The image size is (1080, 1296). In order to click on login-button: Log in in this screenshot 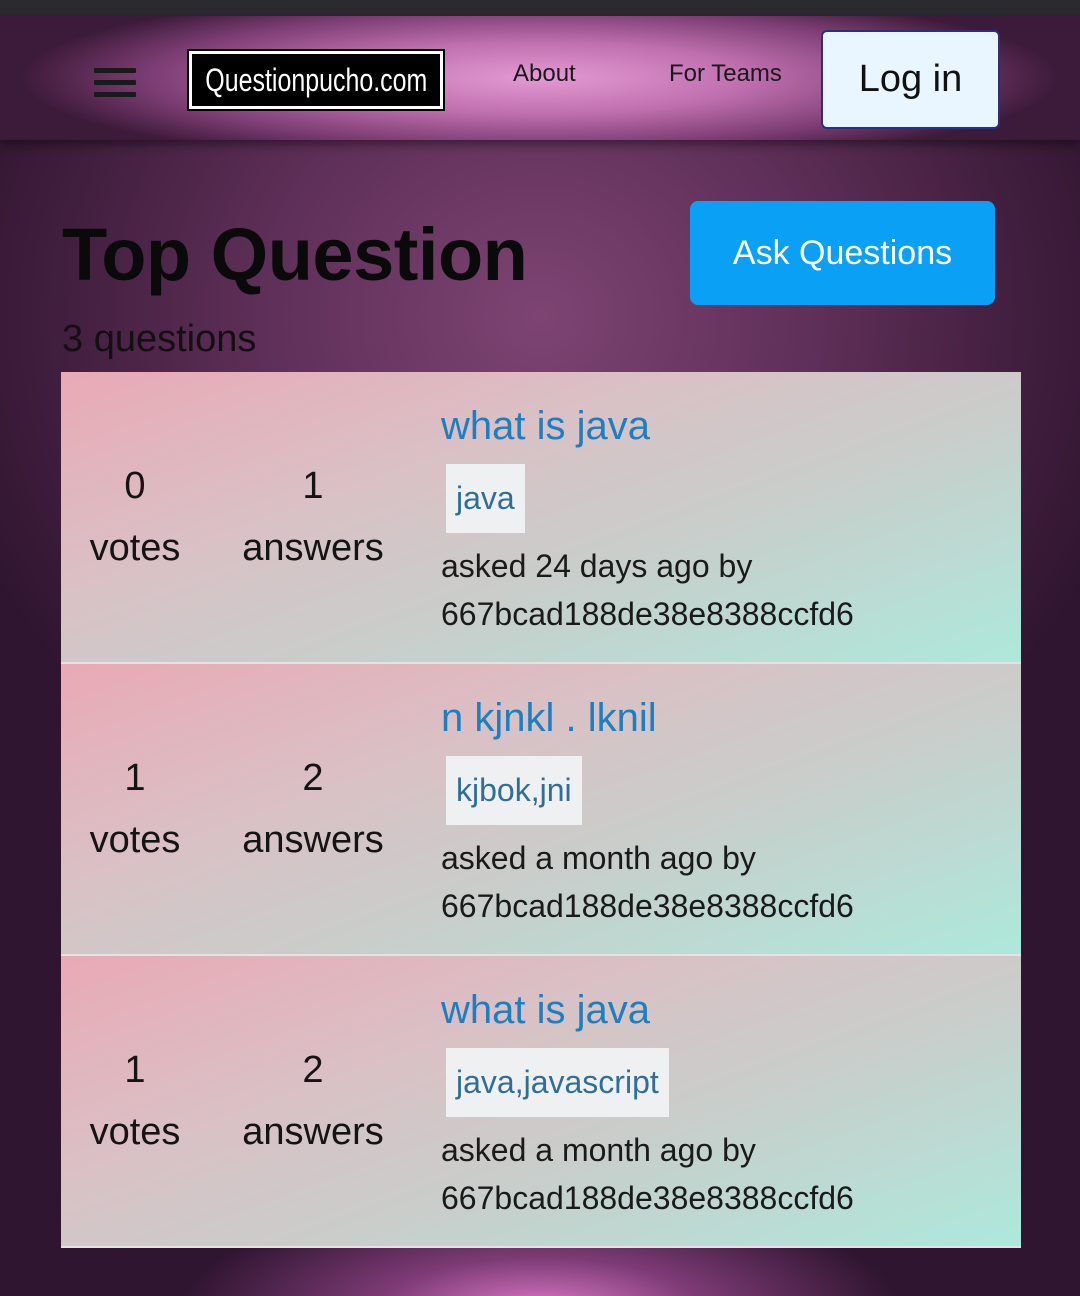, I will do `click(910, 79)`.